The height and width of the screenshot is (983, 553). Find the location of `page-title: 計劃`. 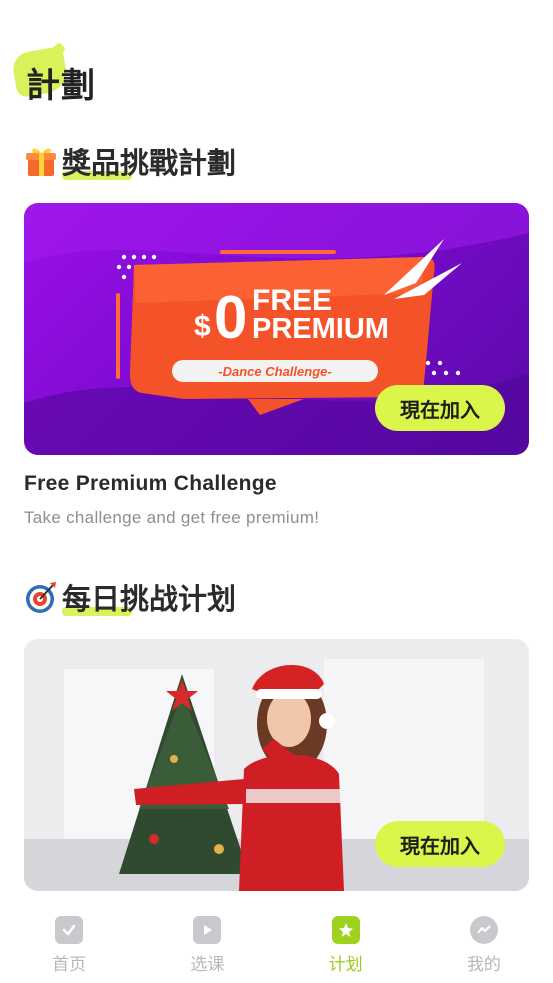

page-title: 計劃 is located at coordinates (61, 86).